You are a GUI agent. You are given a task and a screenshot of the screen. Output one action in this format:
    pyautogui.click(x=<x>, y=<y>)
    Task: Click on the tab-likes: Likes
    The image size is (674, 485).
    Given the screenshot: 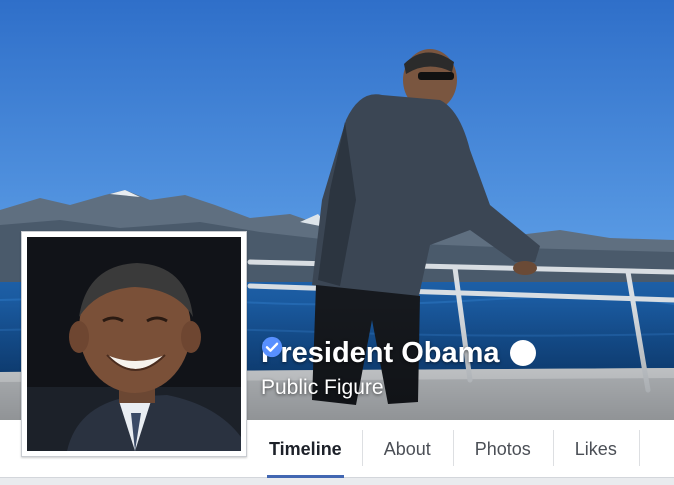 What is the action you would take?
    pyautogui.click(x=595, y=449)
    